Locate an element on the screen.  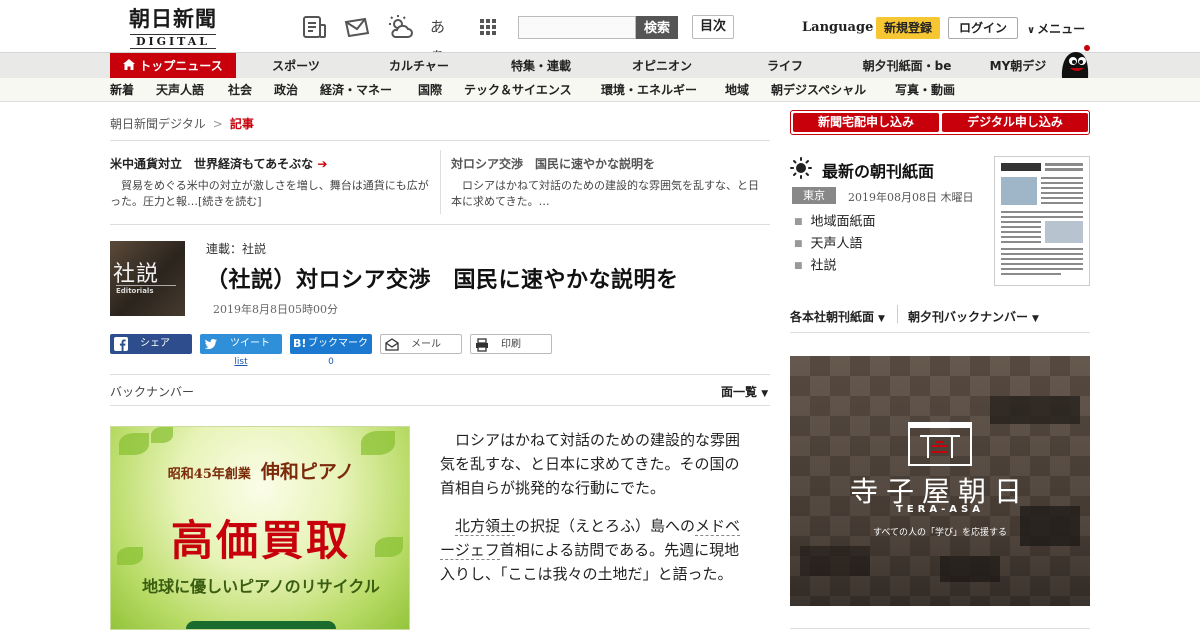
mail-share-button: メール is located at coordinates (421, 344).